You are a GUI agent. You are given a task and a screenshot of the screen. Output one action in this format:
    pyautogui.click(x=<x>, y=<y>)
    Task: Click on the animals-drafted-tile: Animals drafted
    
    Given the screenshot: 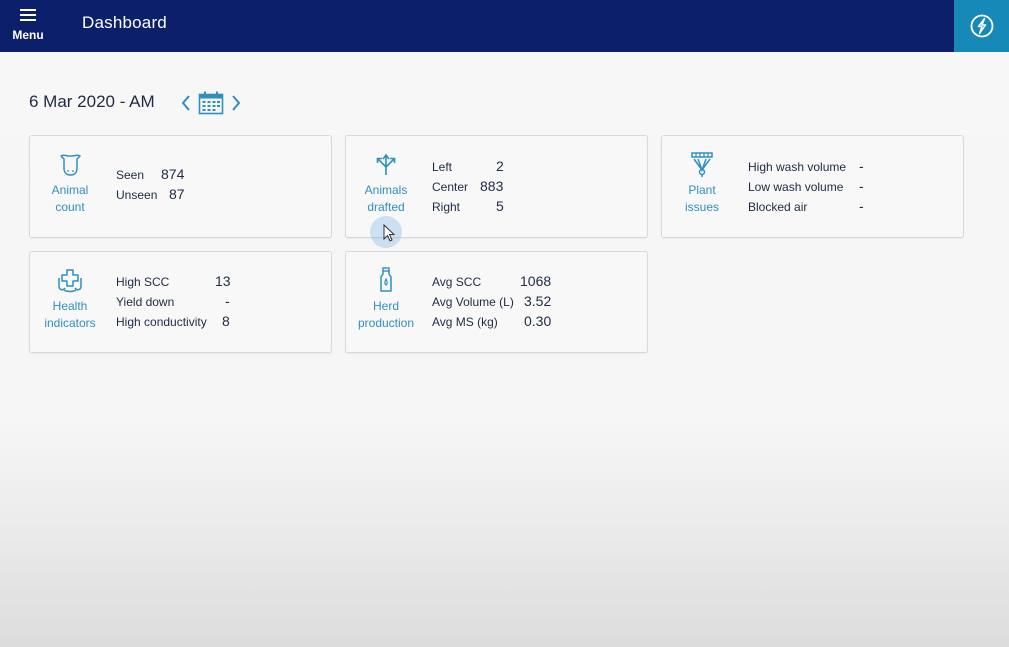 What is the action you would take?
    pyautogui.click(x=386, y=183)
    